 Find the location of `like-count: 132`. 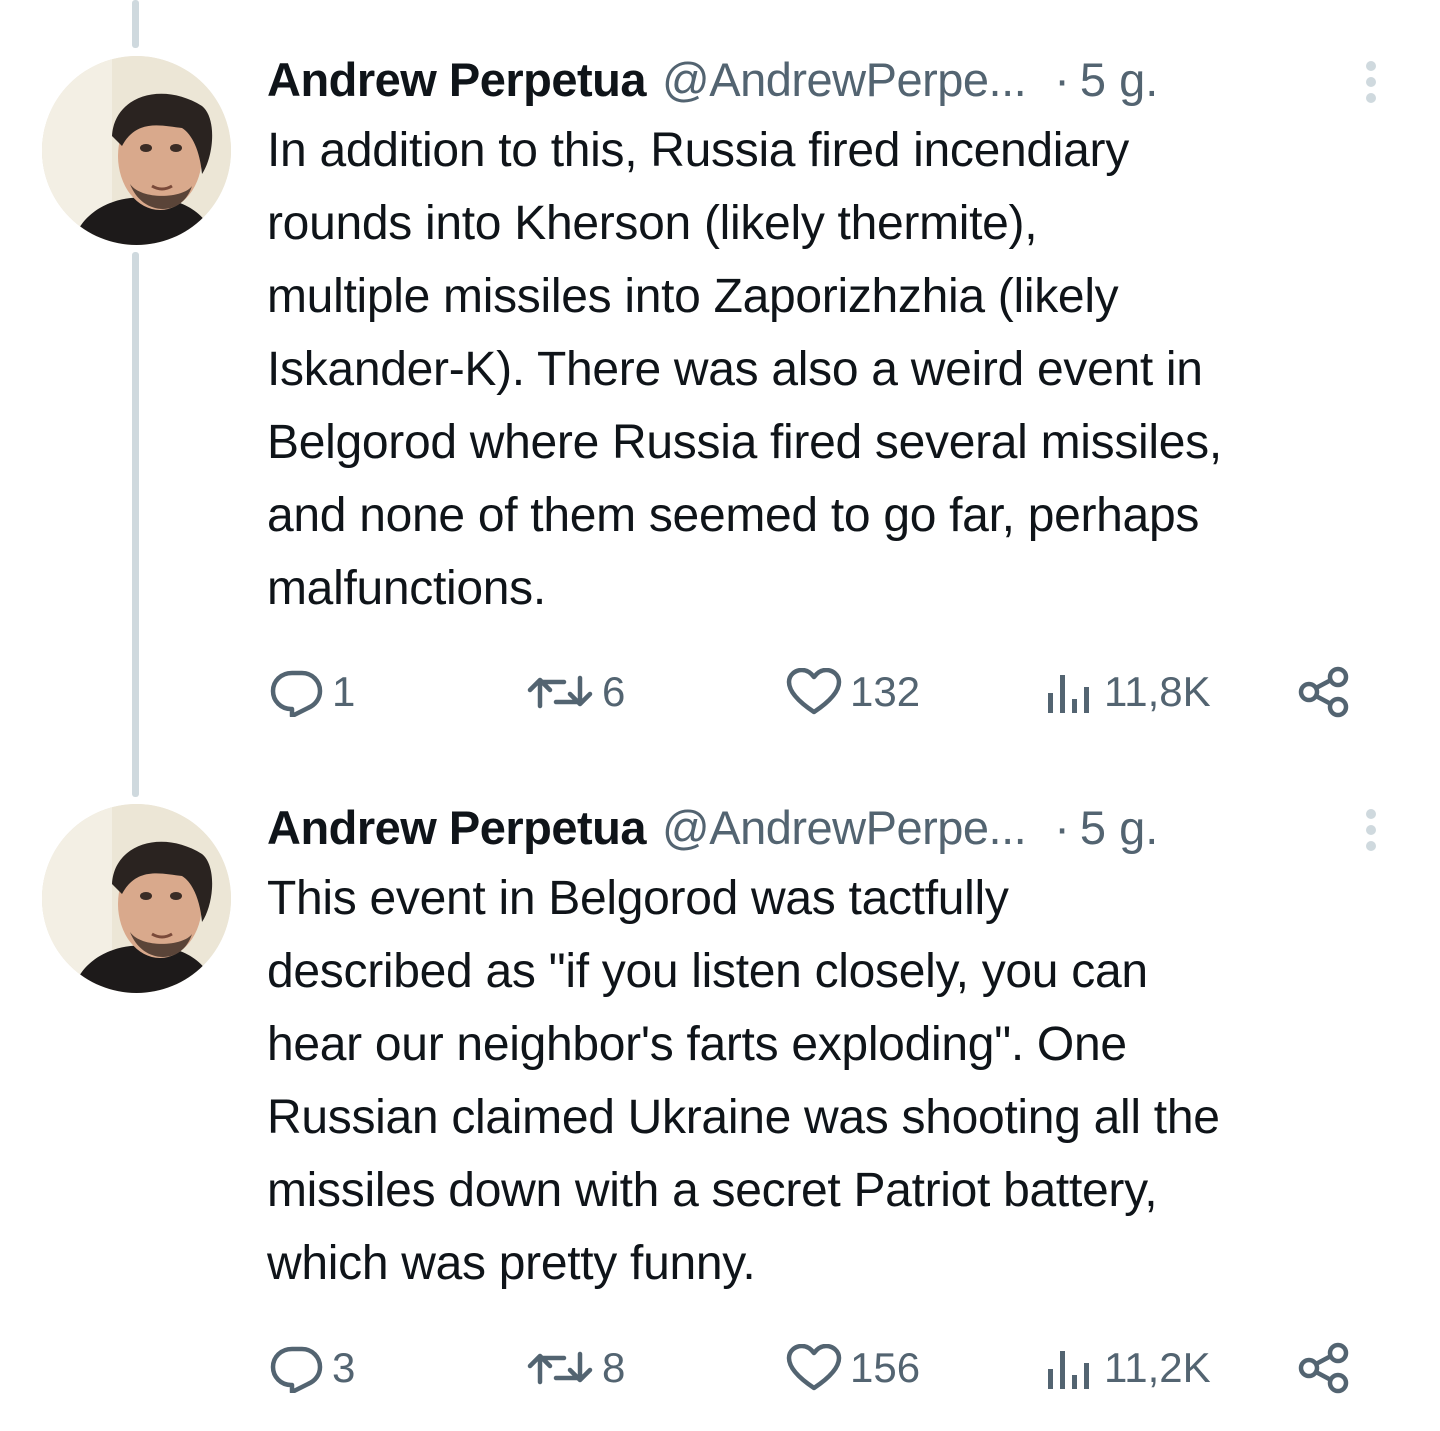

like-count: 132 is located at coordinates (885, 691).